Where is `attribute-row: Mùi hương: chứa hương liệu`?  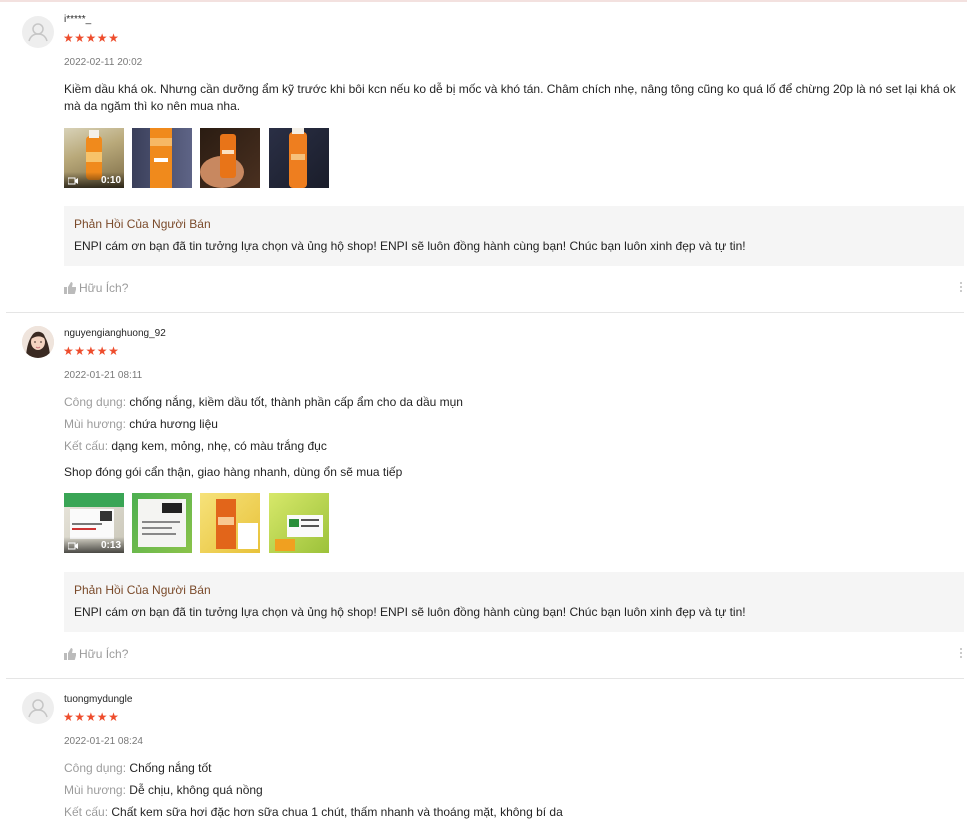
attribute-row: Mùi hương: chứa hương liệu is located at coordinates (141, 424).